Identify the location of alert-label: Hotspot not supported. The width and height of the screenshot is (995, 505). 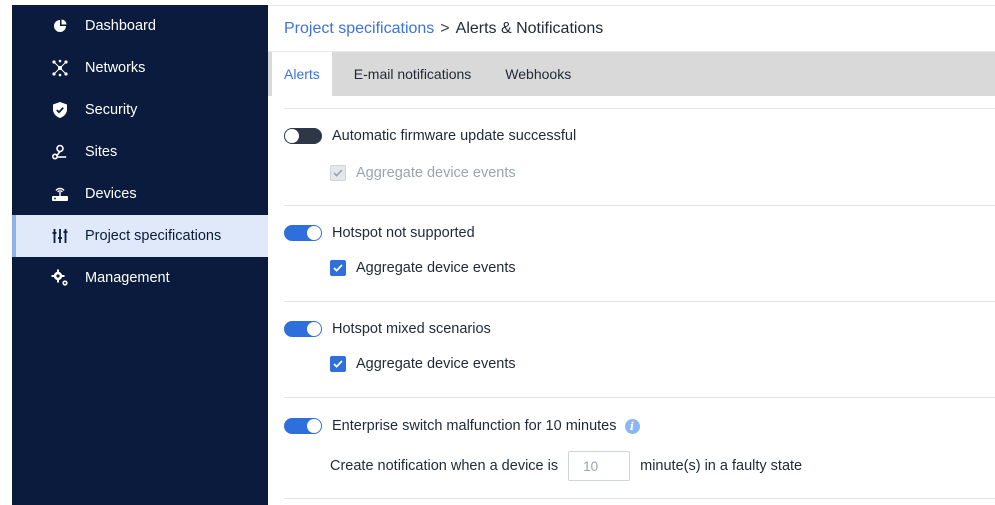
(403, 233).